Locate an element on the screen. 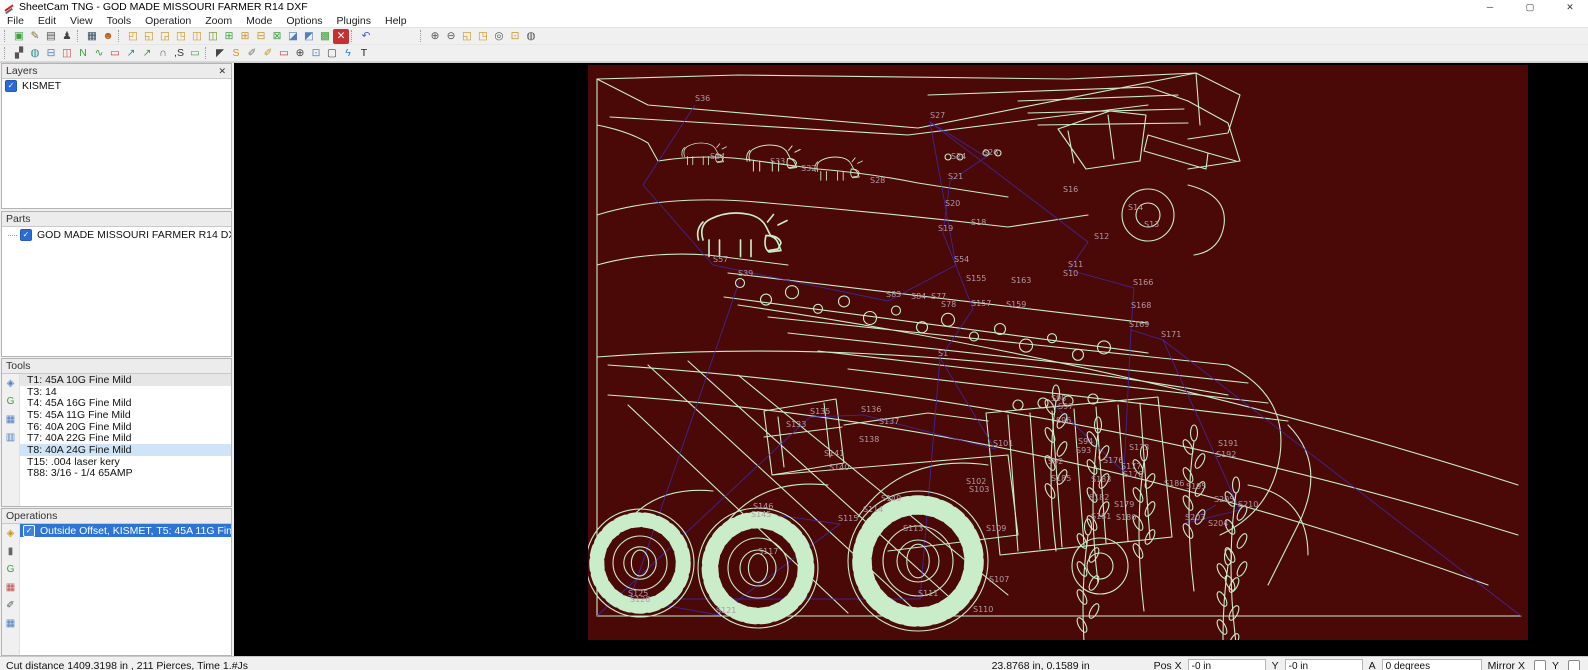 The image size is (1588, 670). set-origin-icon: ⊕ is located at coordinates (300, 53).